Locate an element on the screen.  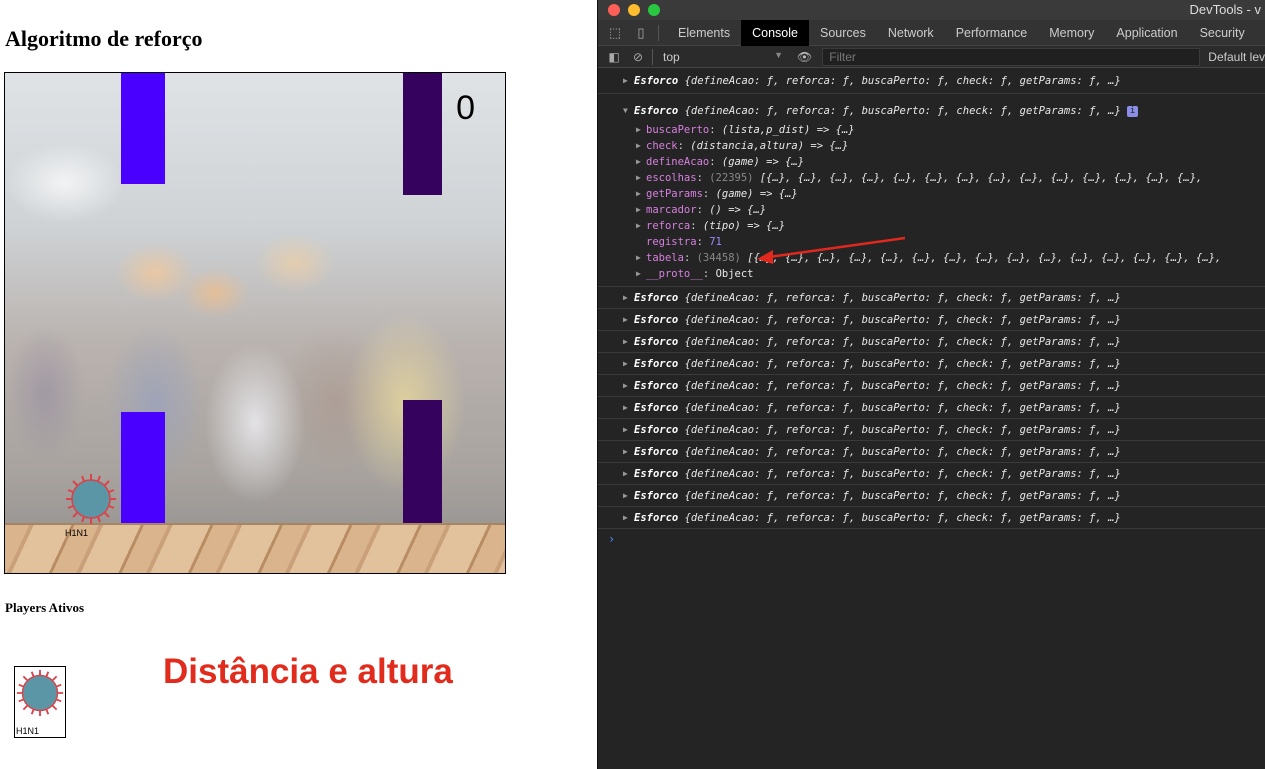
console-toolbar: ◧ ⊘ top ▼ 👁 Filter Default lev is located at coordinates (931, 57).